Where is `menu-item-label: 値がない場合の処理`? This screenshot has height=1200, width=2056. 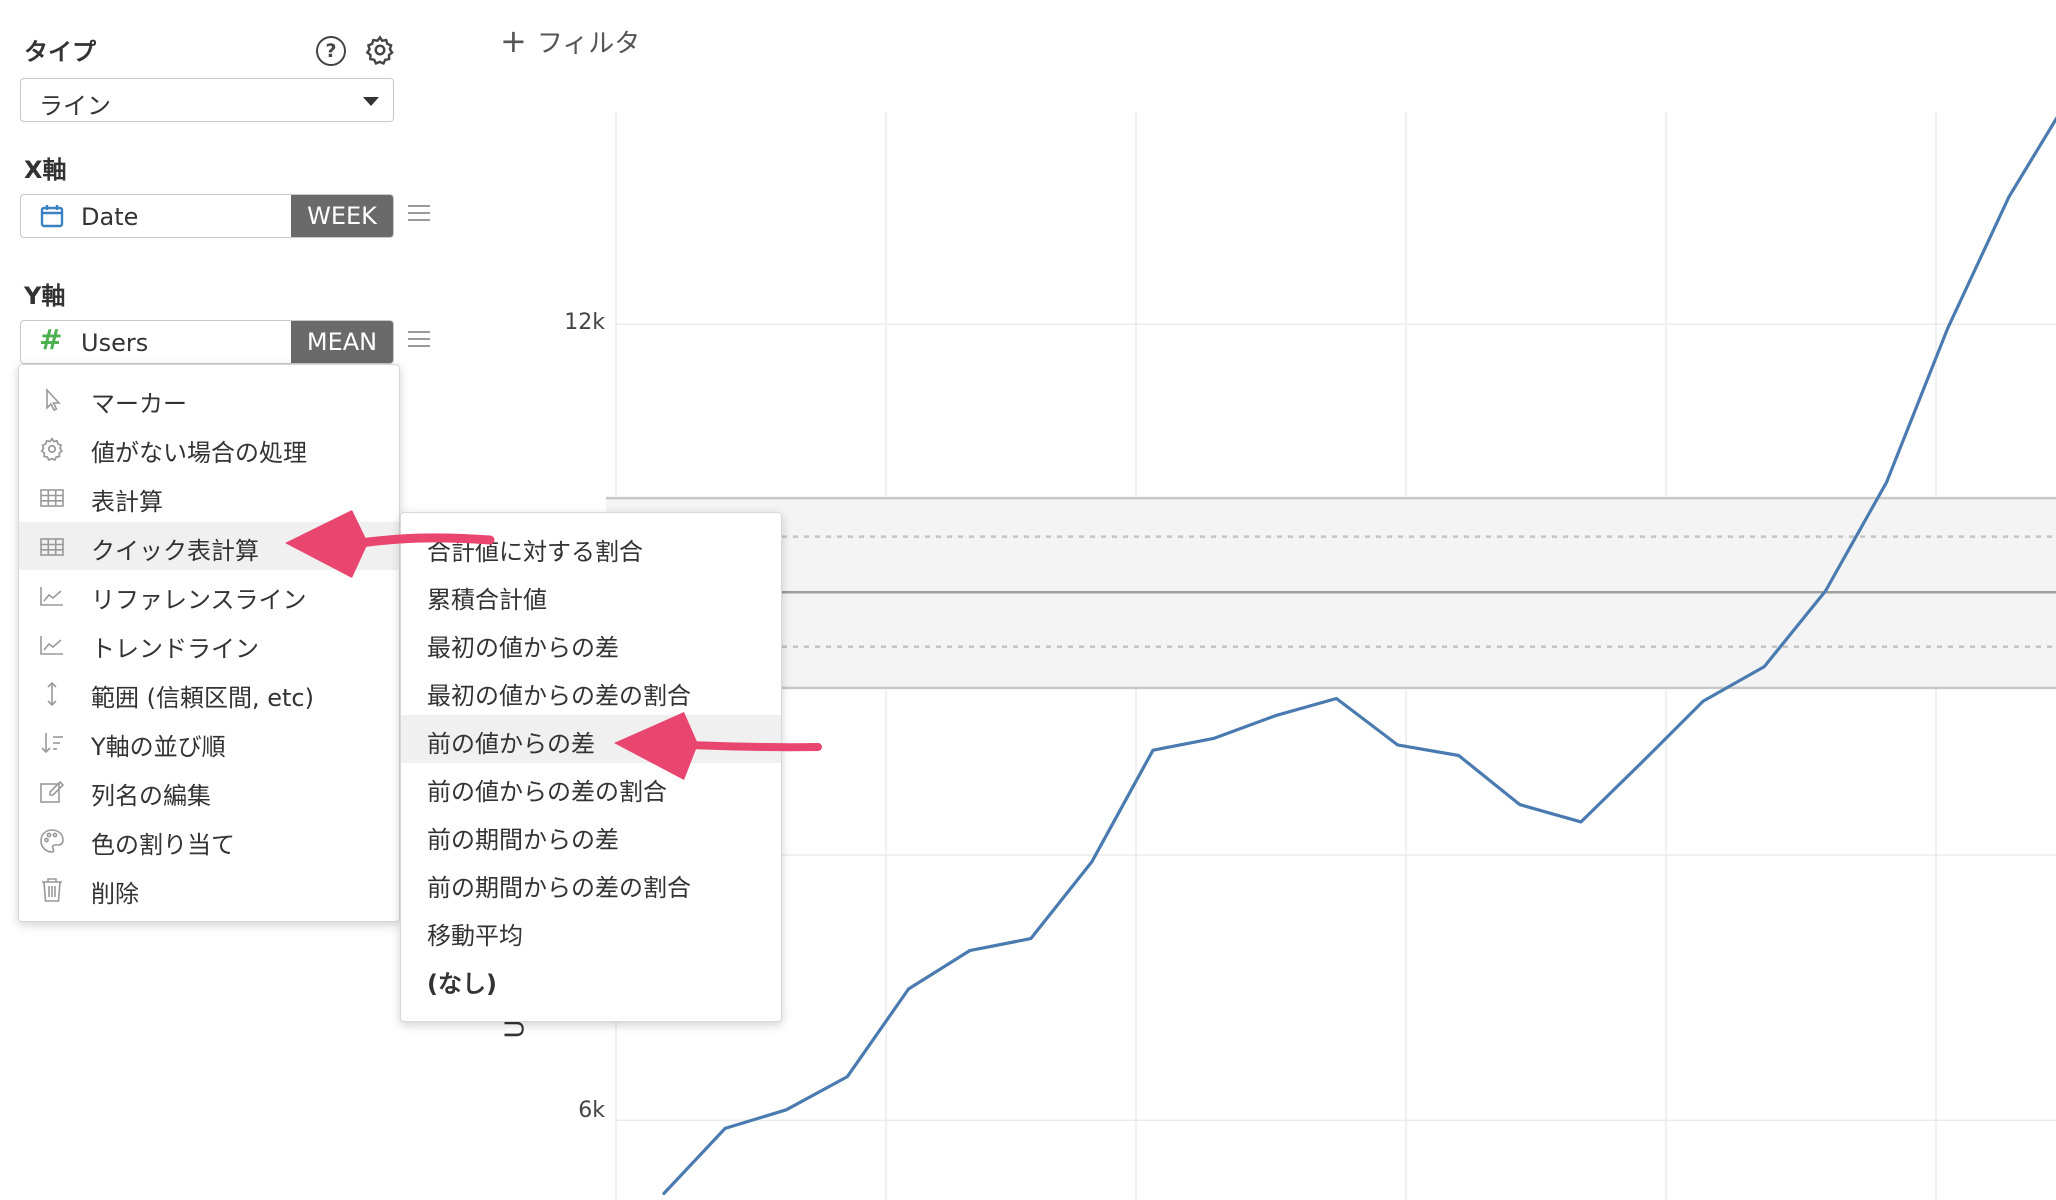
menu-item-label: 値がない場合の処理 is located at coordinates (199, 453).